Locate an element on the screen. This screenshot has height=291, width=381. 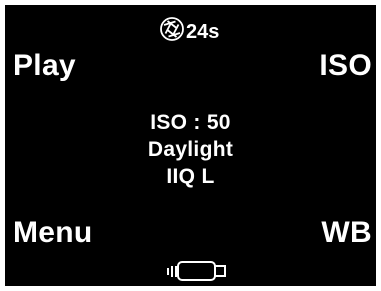
white-balance-value: Daylight is located at coordinates (190, 149).